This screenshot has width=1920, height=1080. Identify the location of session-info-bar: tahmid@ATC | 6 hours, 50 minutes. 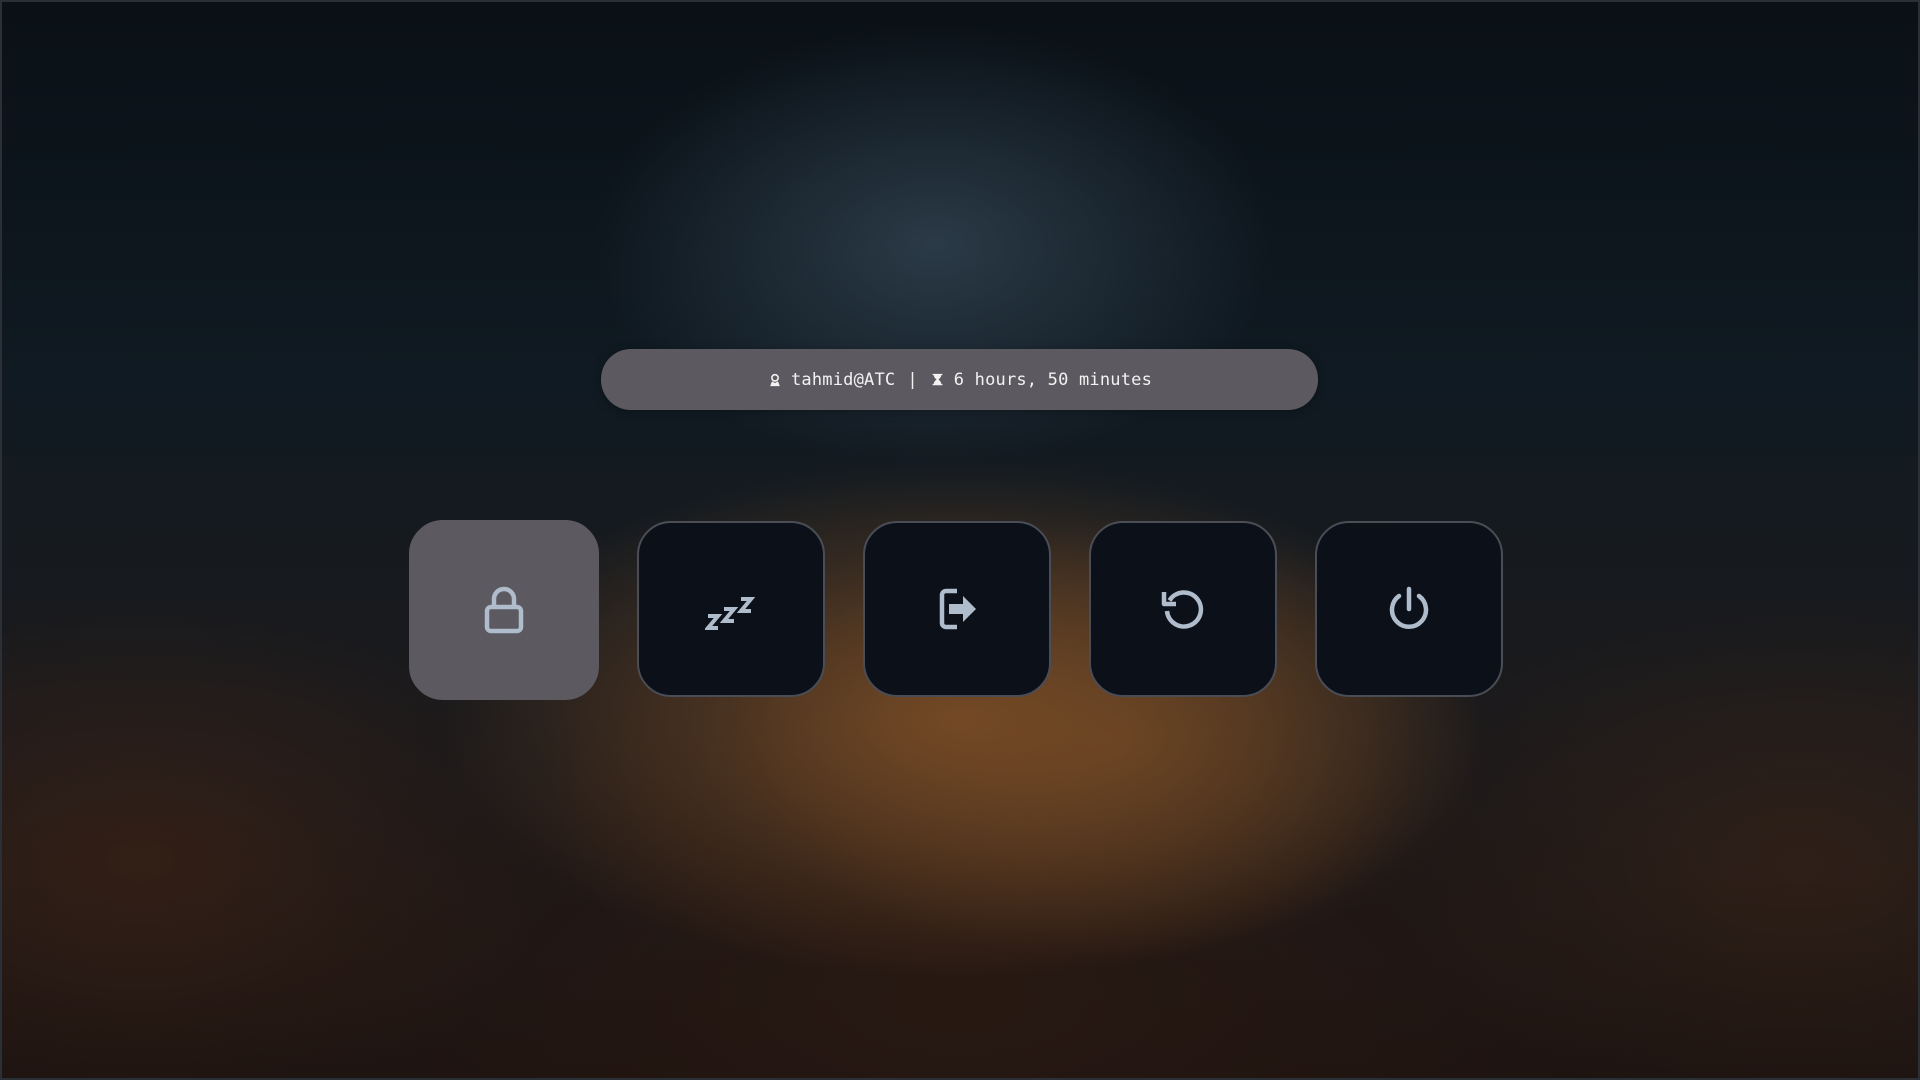
(959, 379).